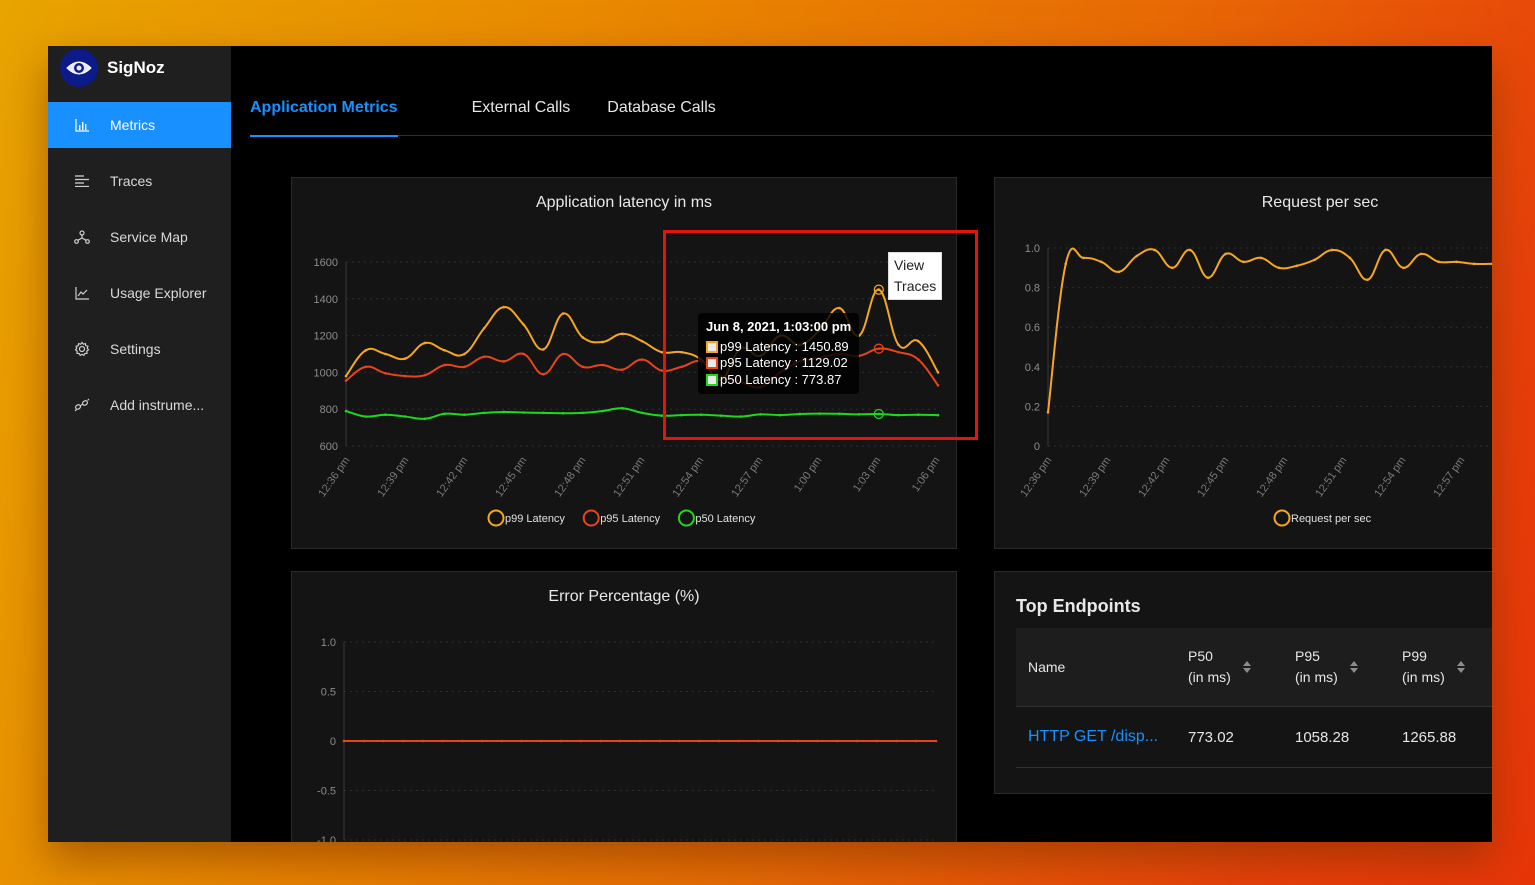 Image resolution: width=1535 pixels, height=885 pixels. I want to click on column-header-p95: P95 (in ms), so click(1348, 667).